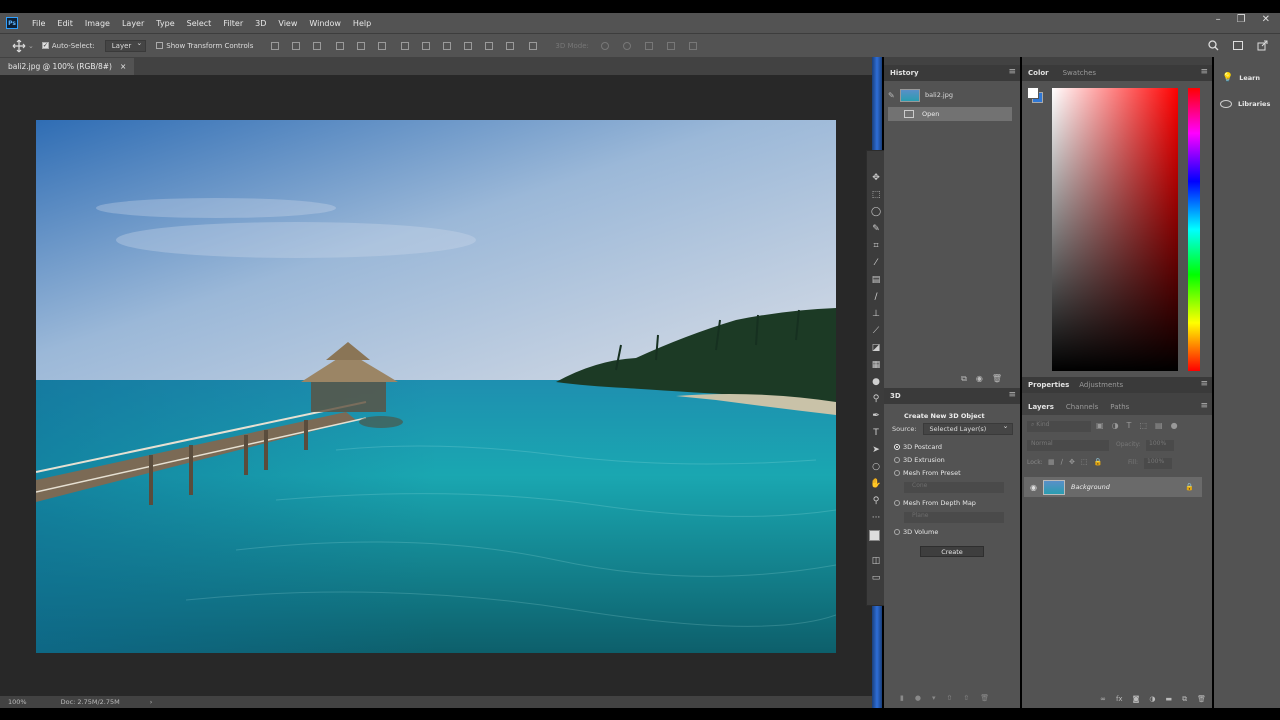  I want to click on new-adjustment-layer-icon: ◑, so click(1152, 699).